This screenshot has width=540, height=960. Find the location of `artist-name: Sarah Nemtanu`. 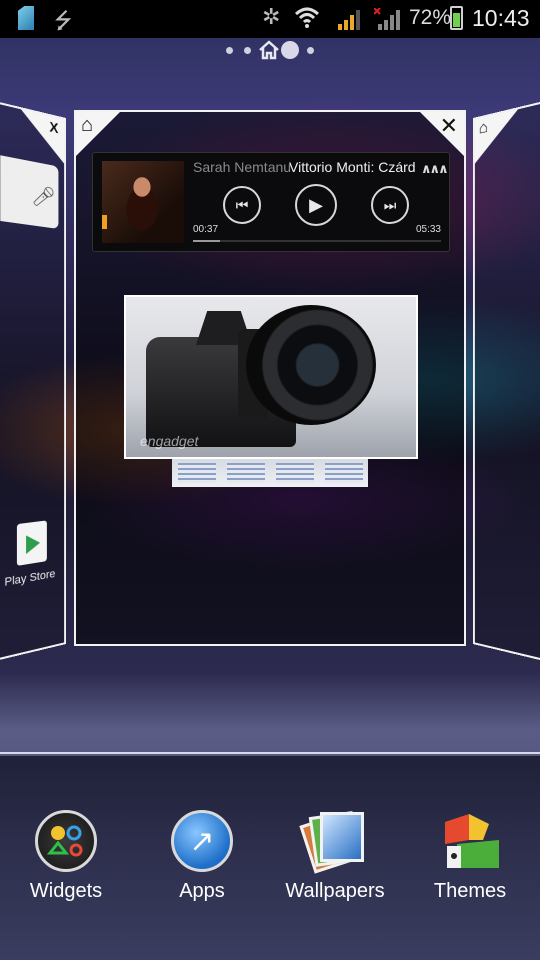

artist-name: Sarah Nemtanu is located at coordinates (242, 167).